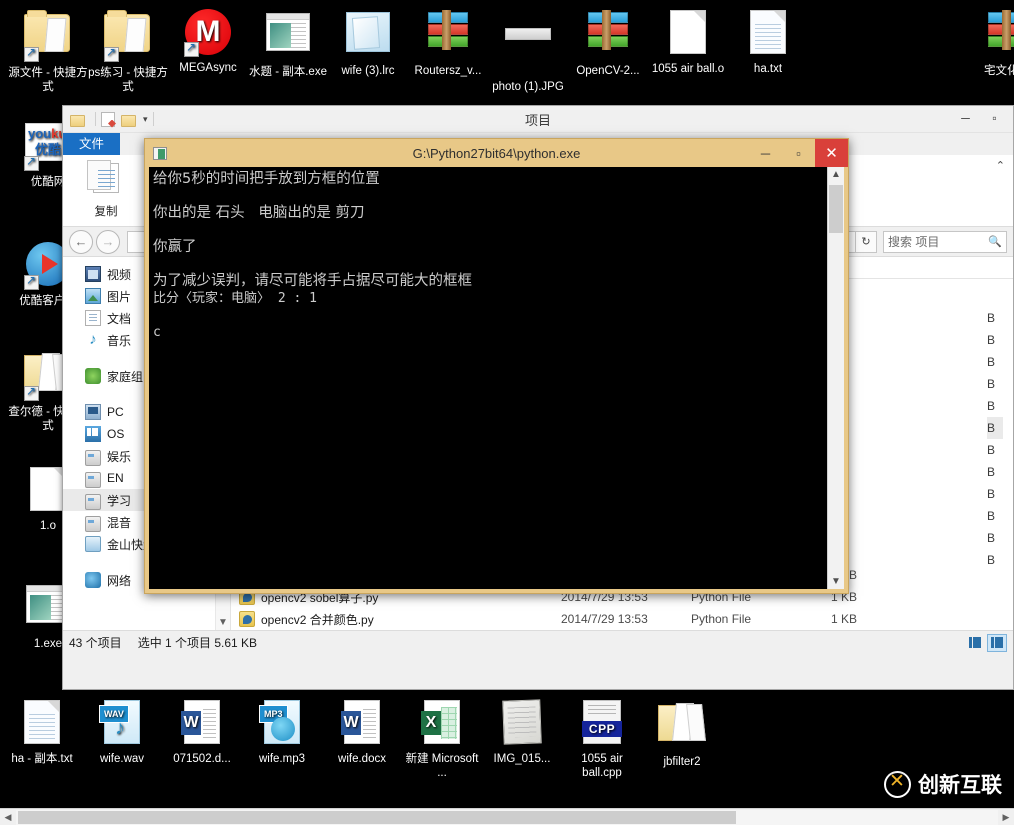 This screenshot has height=825, width=1014. I want to click on properties-icon, so click(109, 119).